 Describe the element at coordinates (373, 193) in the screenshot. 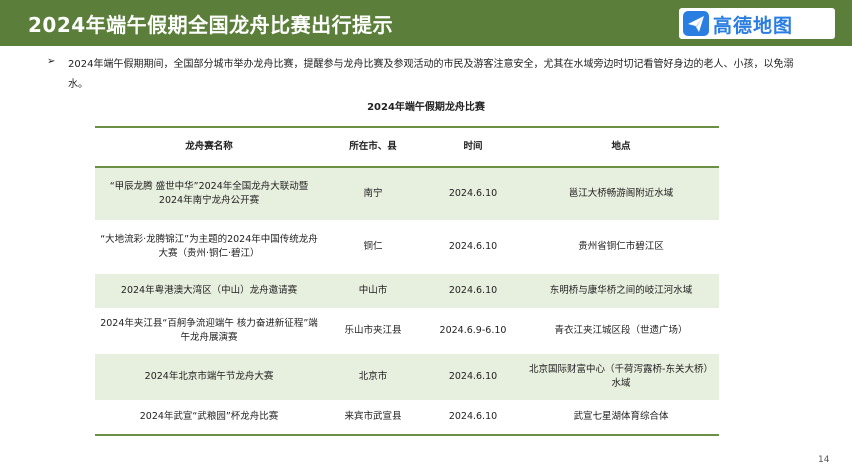

I see `race-city: 南宁` at that location.